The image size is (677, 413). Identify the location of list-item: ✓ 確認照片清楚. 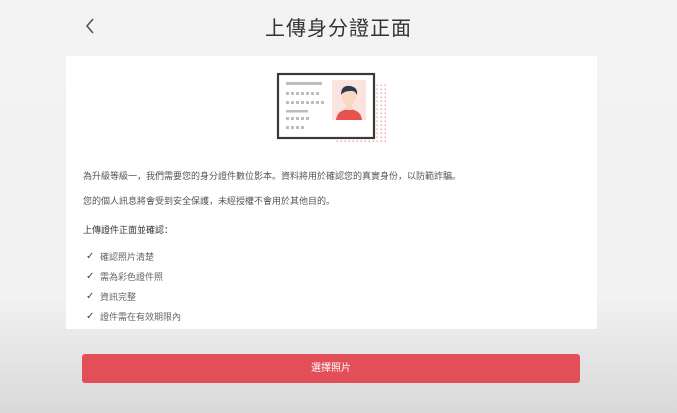
(133, 256).